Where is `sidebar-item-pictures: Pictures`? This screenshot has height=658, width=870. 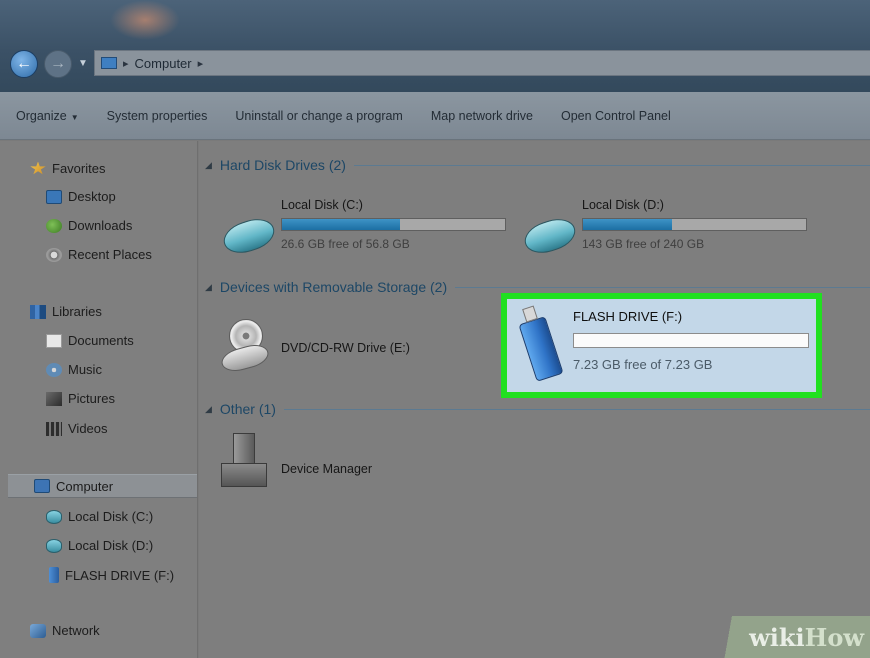 sidebar-item-pictures: Pictures is located at coordinates (80, 398).